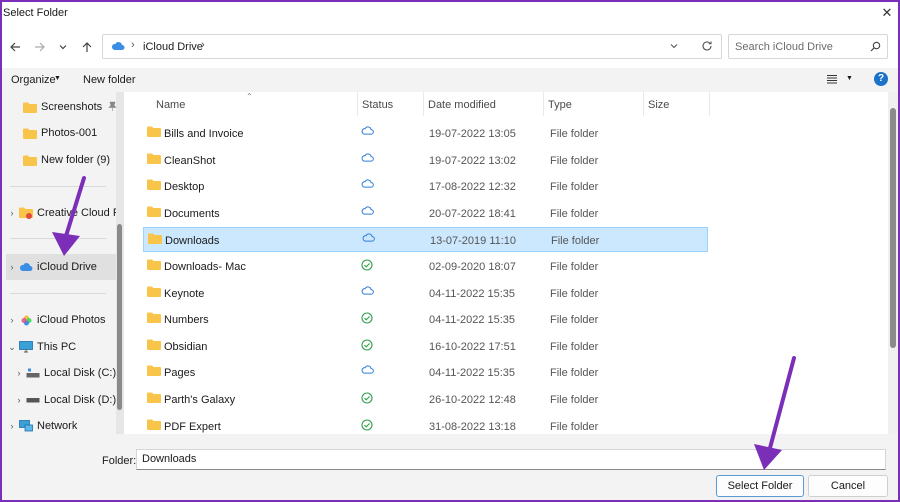 The height and width of the screenshot is (502, 900). Describe the element at coordinates (472, 187) in the screenshot. I see `file-date-modified: 17-08-2022 12:32` at that location.